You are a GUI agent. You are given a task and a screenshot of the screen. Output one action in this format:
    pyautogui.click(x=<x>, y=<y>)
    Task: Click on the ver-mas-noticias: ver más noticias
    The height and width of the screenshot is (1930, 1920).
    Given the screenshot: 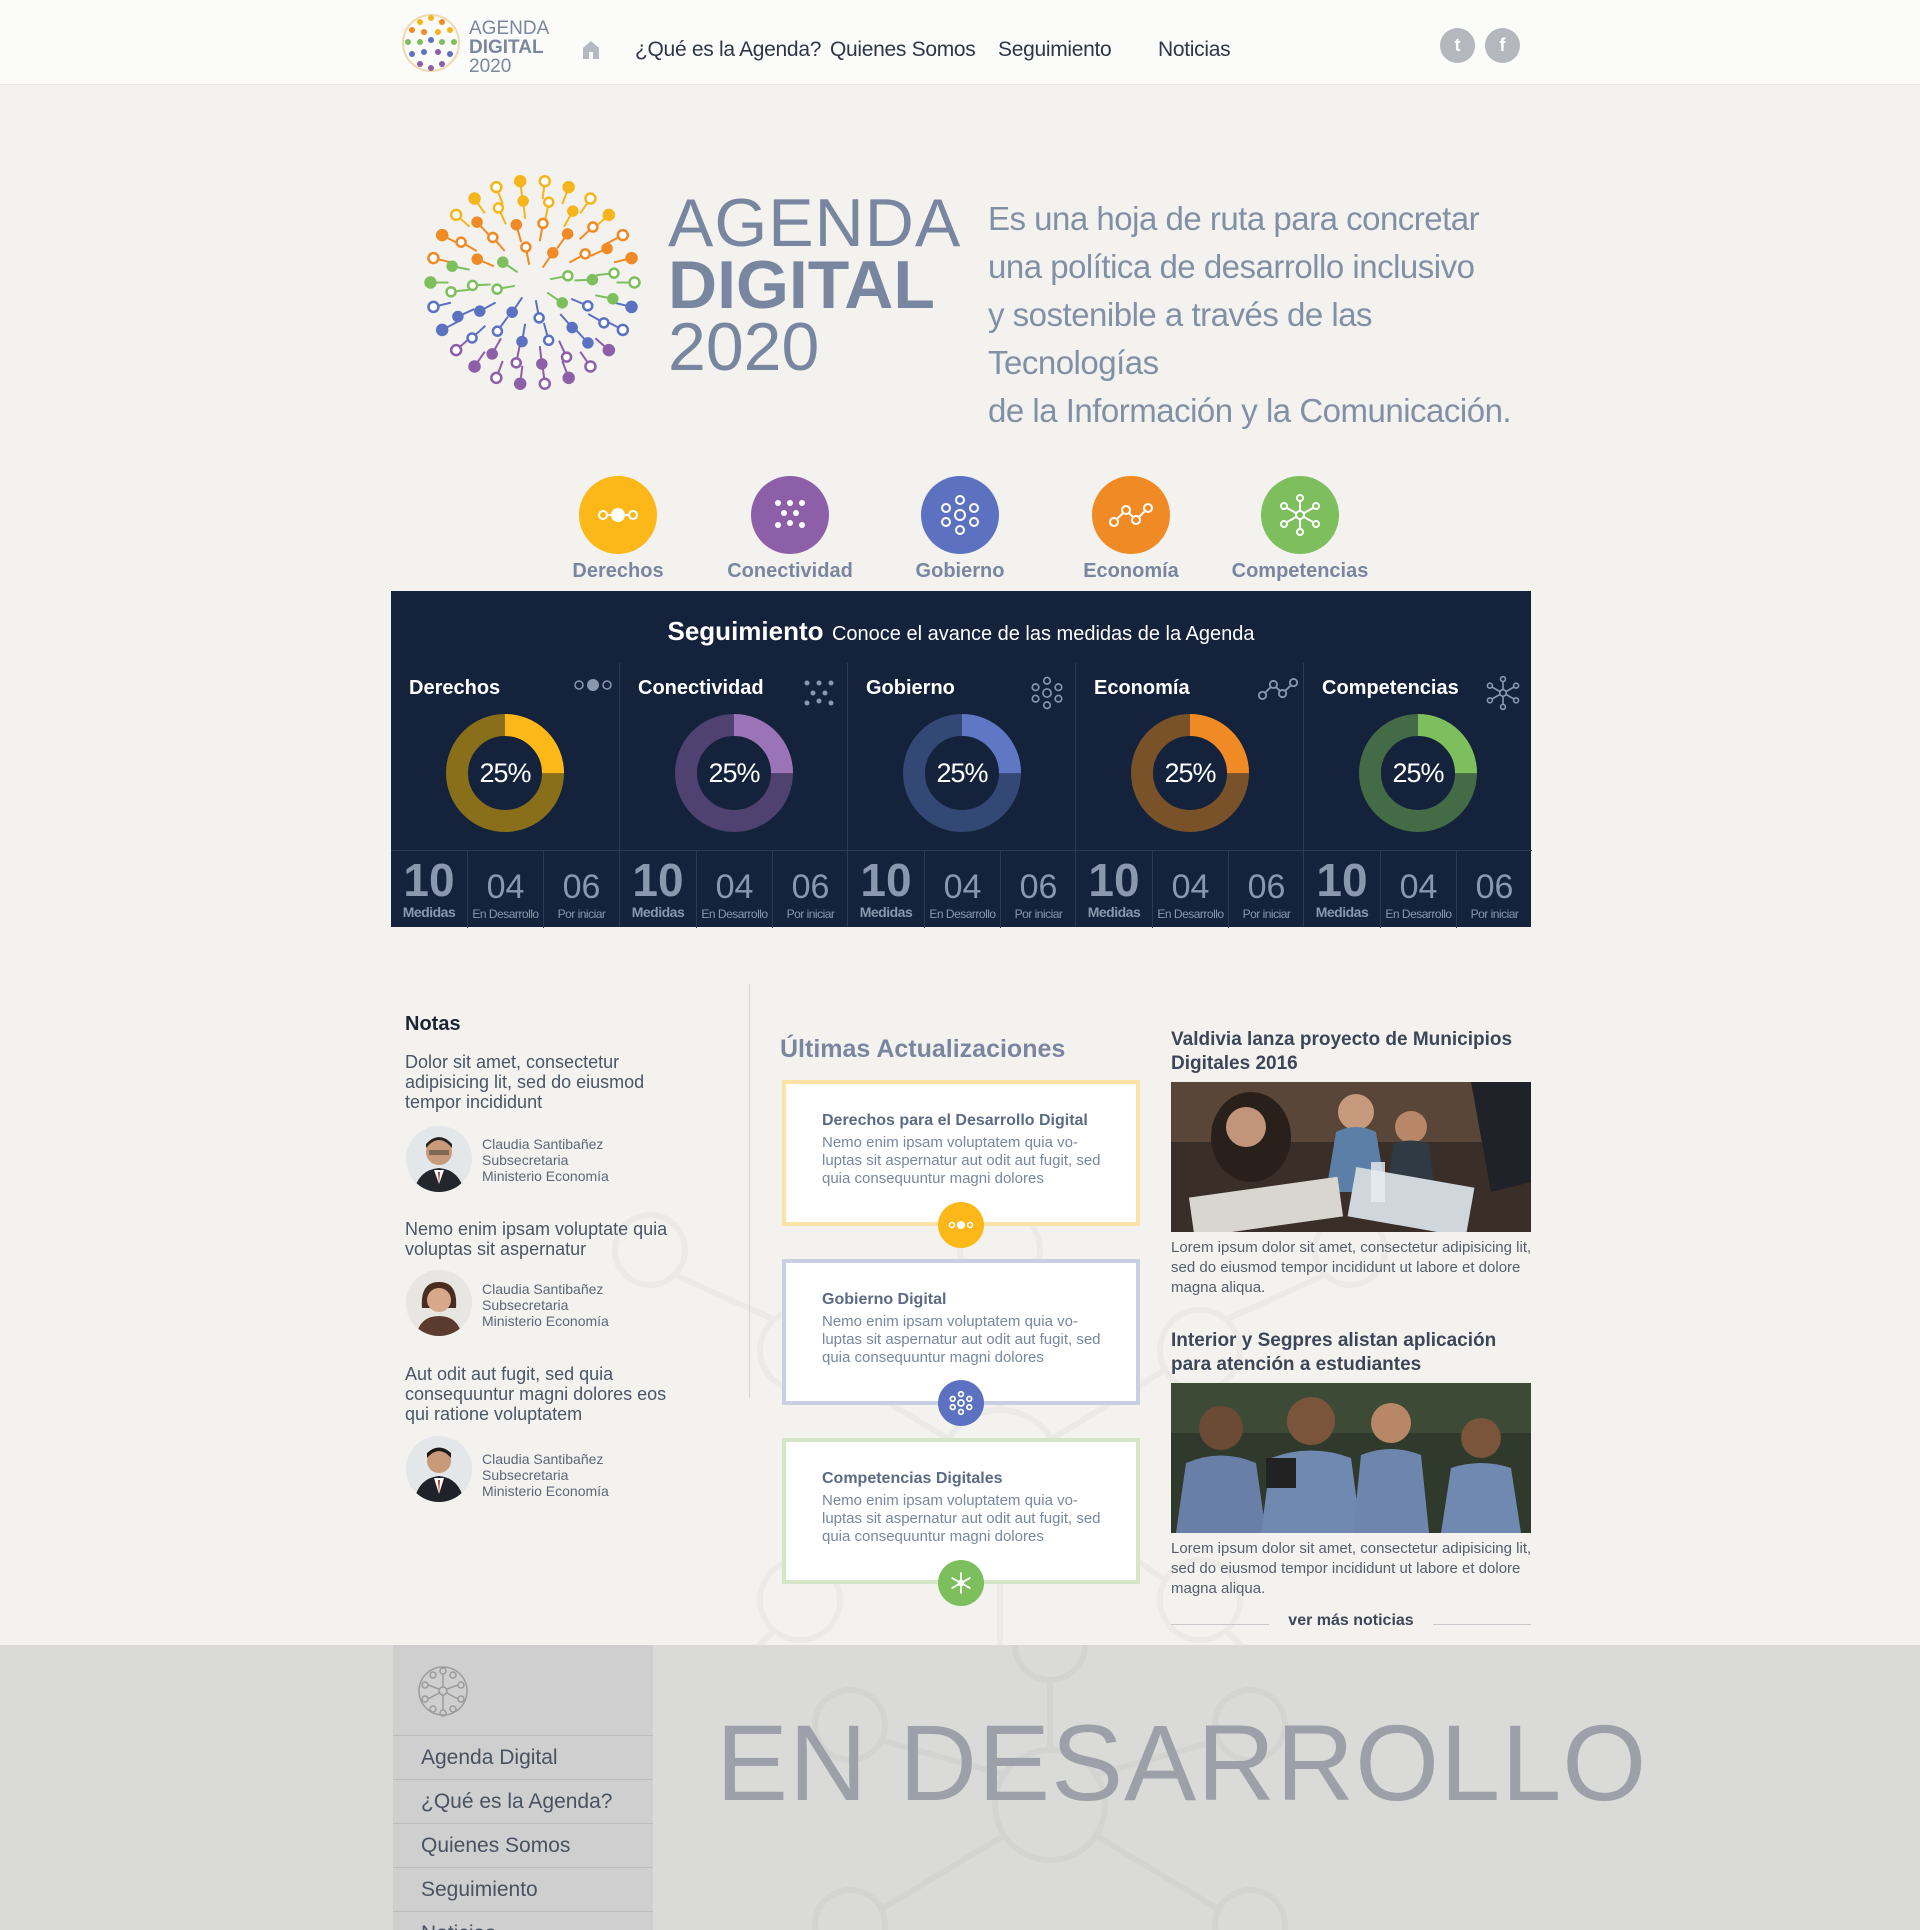 What is the action you would take?
    pyautogui.click(x=1351, y=1622)
    